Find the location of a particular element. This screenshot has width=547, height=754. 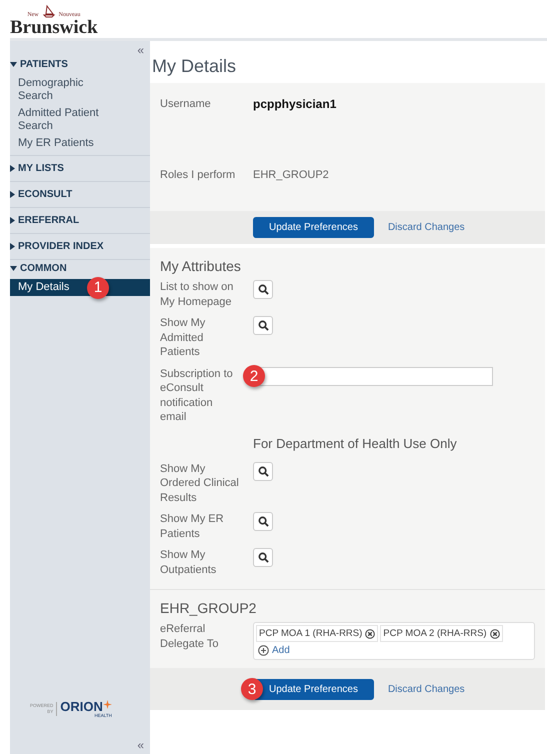

username-value: pcpphysician1 is located at coordinates (295, 104).